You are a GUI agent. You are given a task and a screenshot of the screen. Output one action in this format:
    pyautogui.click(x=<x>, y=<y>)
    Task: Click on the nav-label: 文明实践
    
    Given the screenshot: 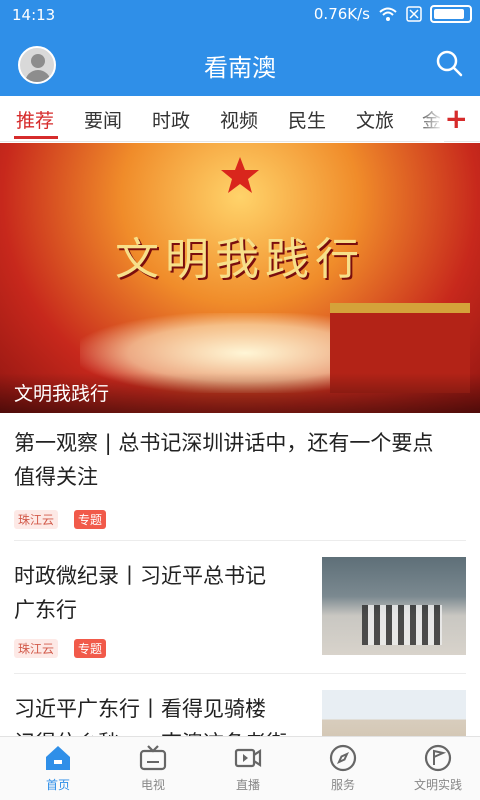 What is the action you would take?
    pyautogui.click(x=437, y=785)
    